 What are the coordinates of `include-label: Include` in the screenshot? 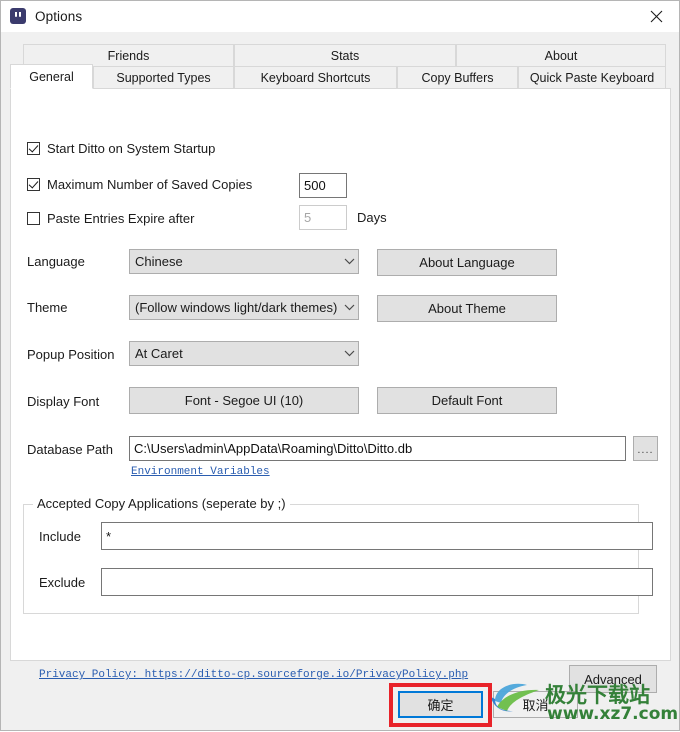 It's located at (60, 536).